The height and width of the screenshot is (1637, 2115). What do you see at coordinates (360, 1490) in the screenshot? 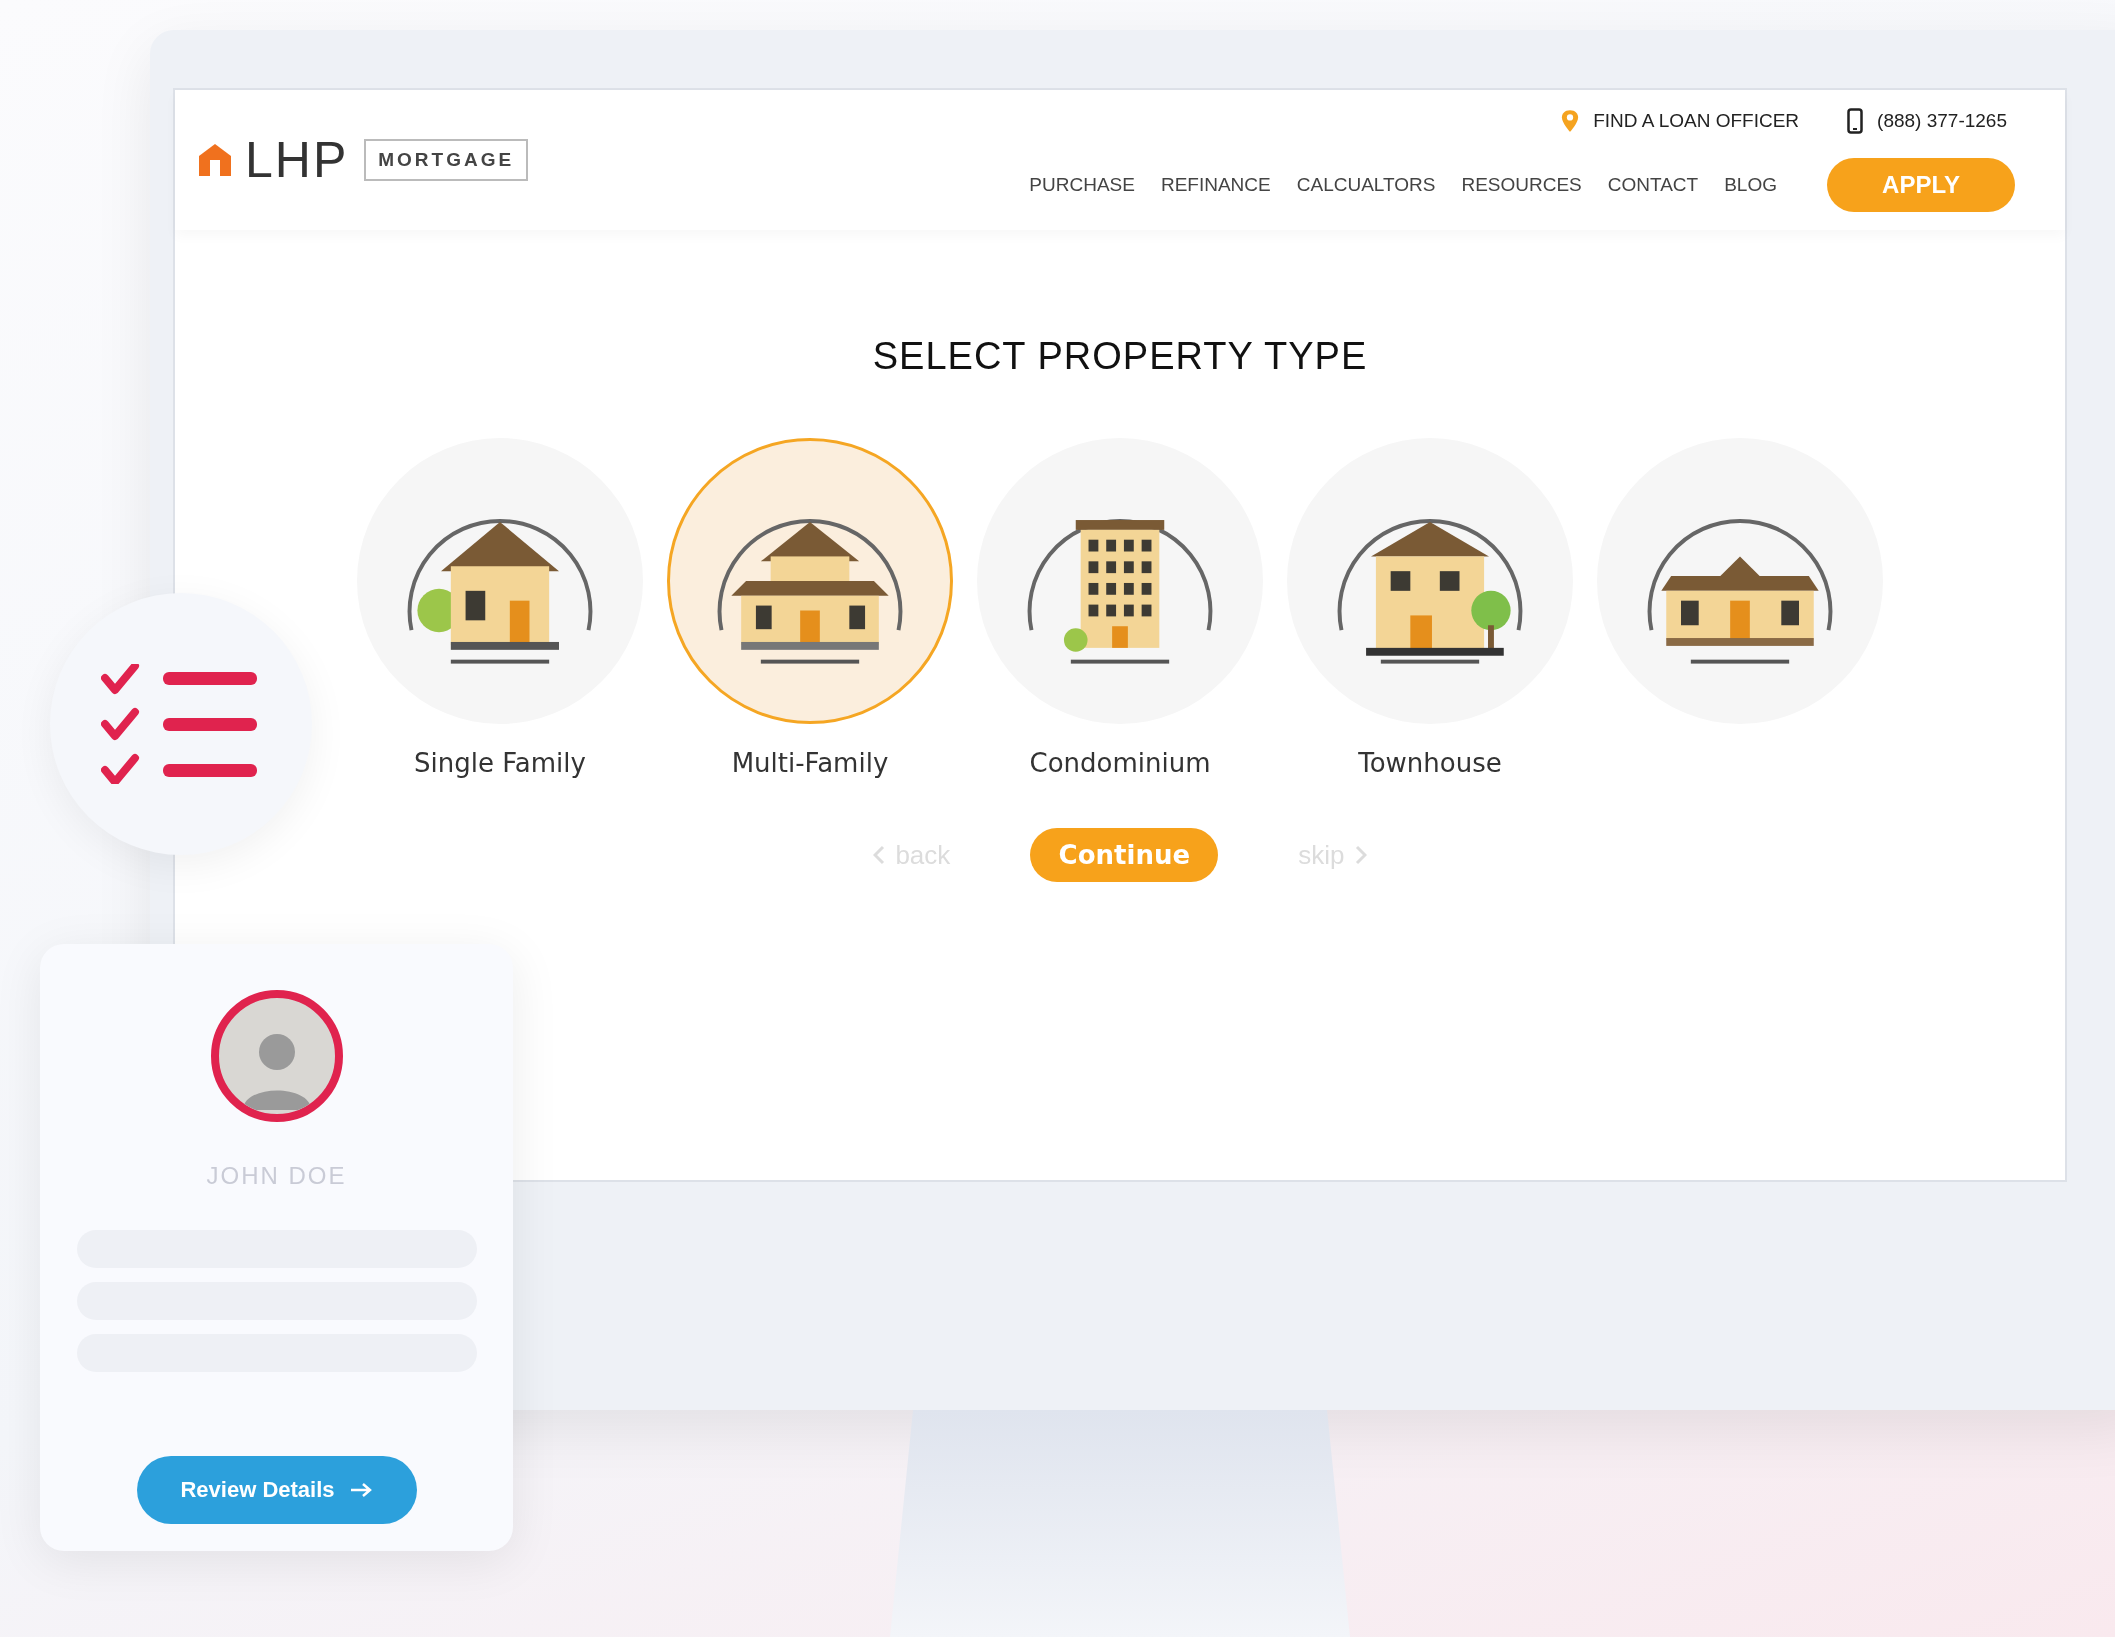
I see `arrow-right-icon` at bounding box center [360, 1490].